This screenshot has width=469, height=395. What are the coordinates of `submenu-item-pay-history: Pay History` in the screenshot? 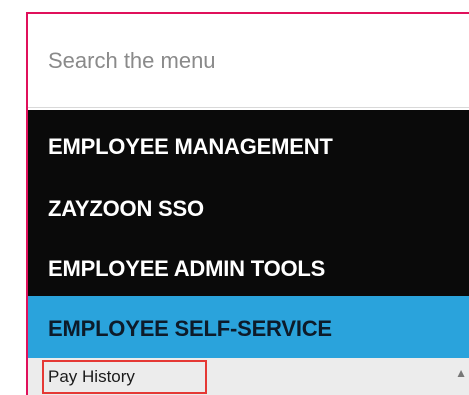 It's located at (124, 377).